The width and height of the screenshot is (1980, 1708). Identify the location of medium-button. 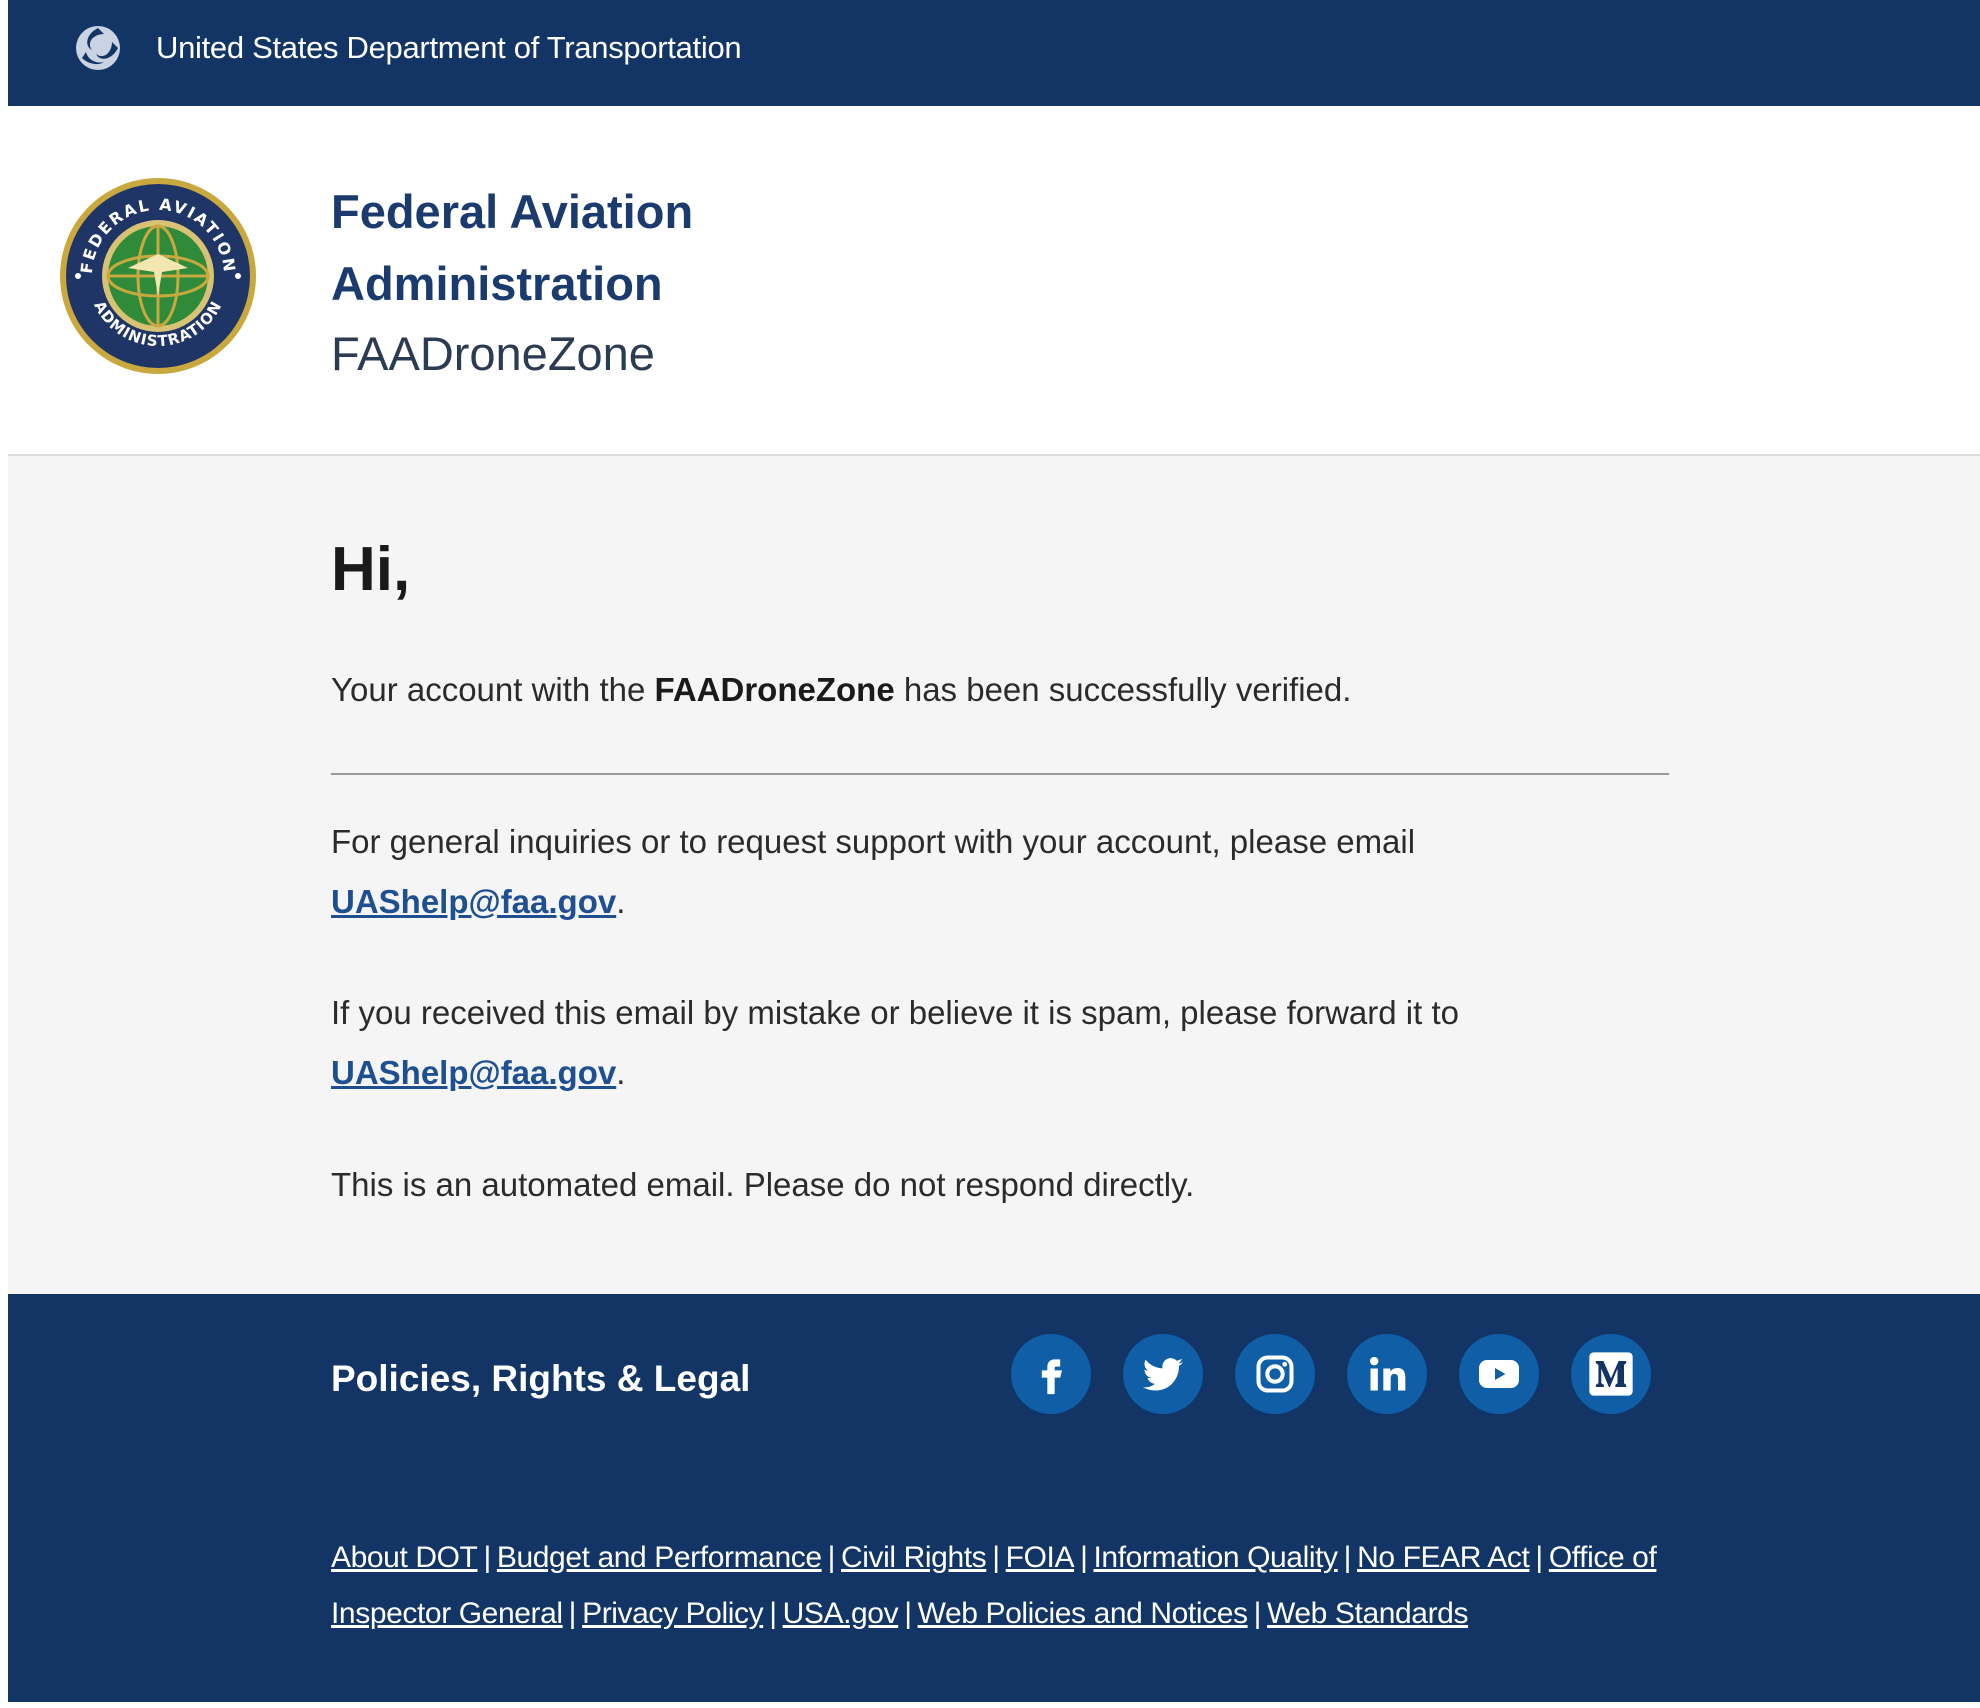
(1611, 1374).